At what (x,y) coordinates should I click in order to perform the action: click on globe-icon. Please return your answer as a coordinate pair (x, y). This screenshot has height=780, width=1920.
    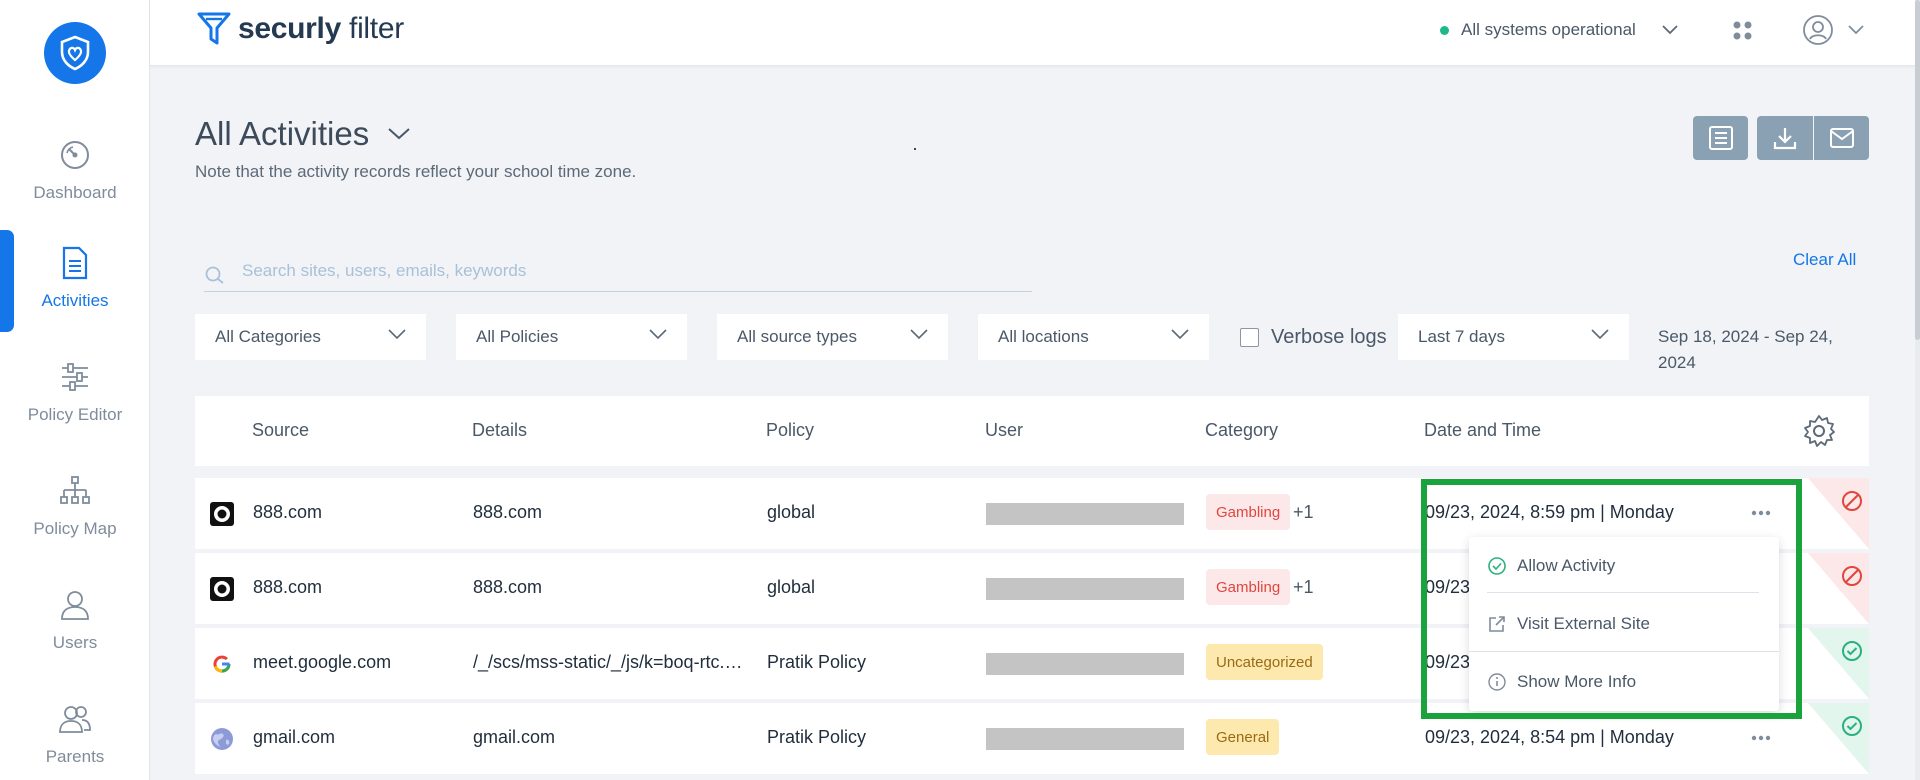
    Looking at the image, I should click on (222, 739).